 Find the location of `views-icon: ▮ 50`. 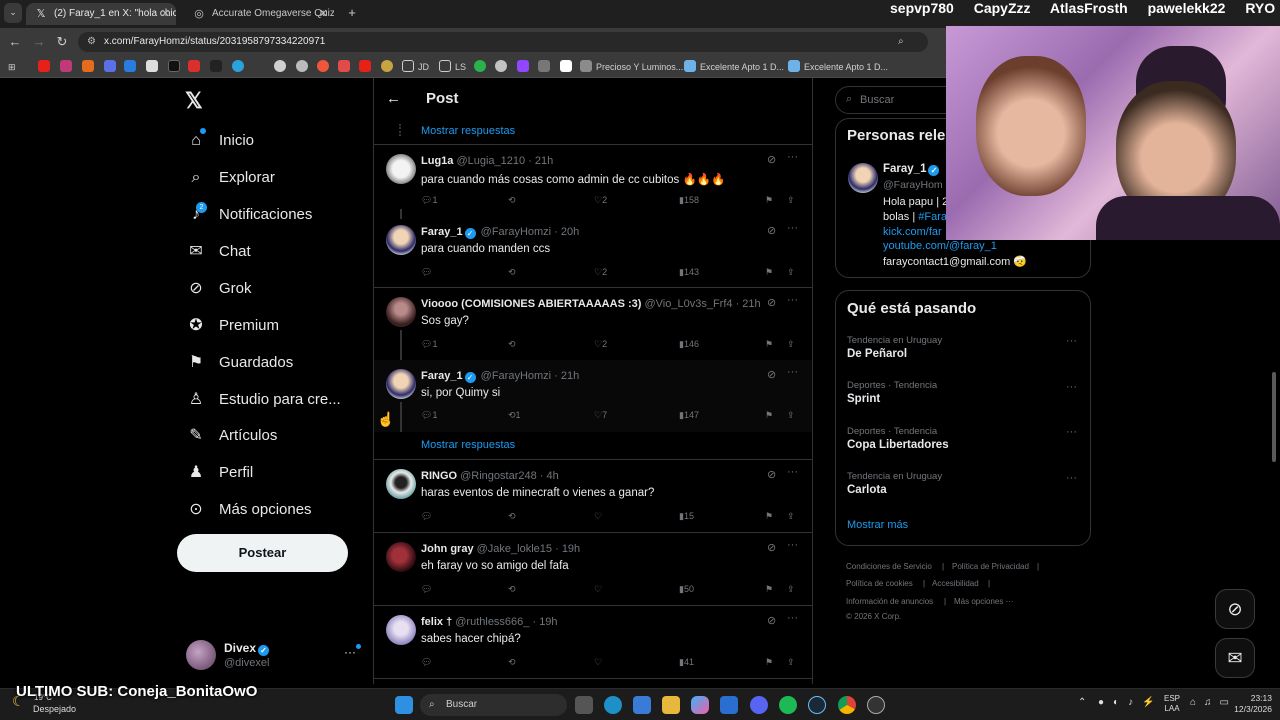

views-icon: ▮ 50 is located at coordinates (686, 589).